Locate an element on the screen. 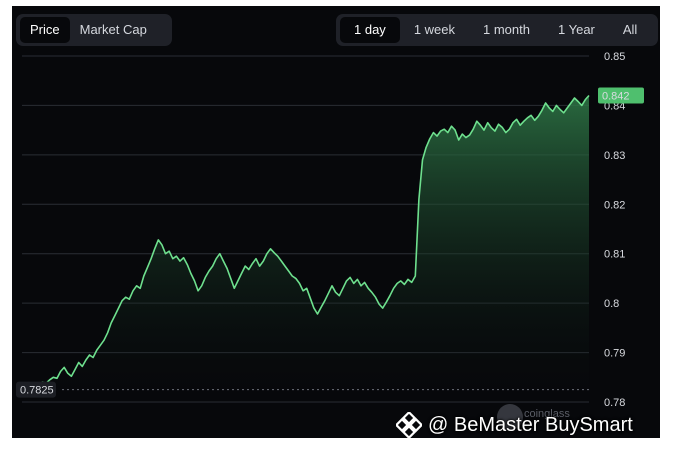  credit-text: @ BeMaster BuySmart is located at coordinates (530, 424).